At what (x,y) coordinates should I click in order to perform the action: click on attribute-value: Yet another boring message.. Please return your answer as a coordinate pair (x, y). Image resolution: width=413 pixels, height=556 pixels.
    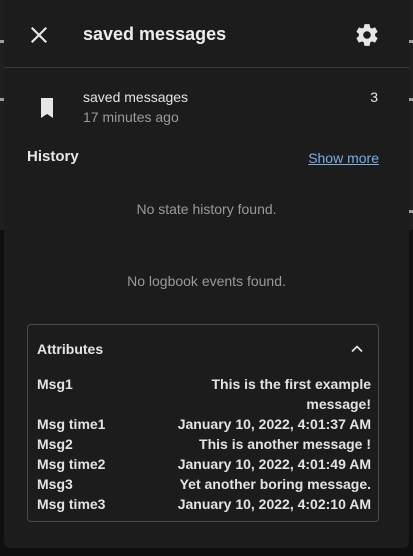
    Looking at the image, I should click on (275, 484).